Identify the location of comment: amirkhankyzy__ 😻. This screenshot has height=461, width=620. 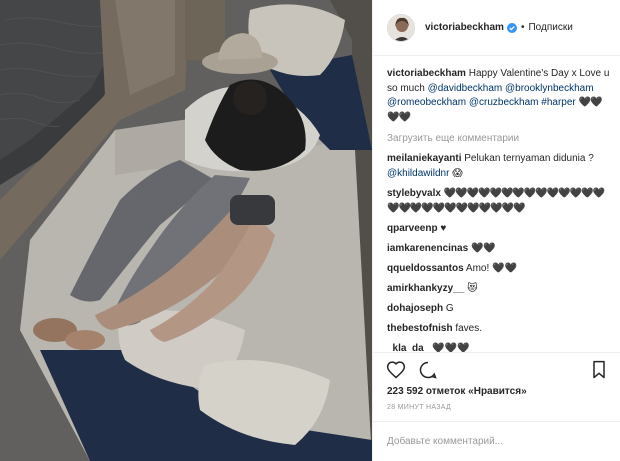
(498, 288).